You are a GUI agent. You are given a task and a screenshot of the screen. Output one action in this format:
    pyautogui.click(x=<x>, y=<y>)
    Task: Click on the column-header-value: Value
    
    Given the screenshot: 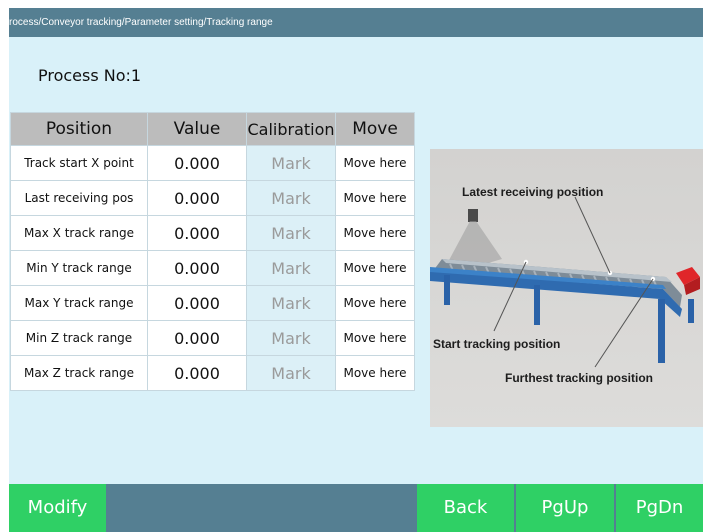 What is the action you would take?
    pyautogui.click(x=197, y=129)
    